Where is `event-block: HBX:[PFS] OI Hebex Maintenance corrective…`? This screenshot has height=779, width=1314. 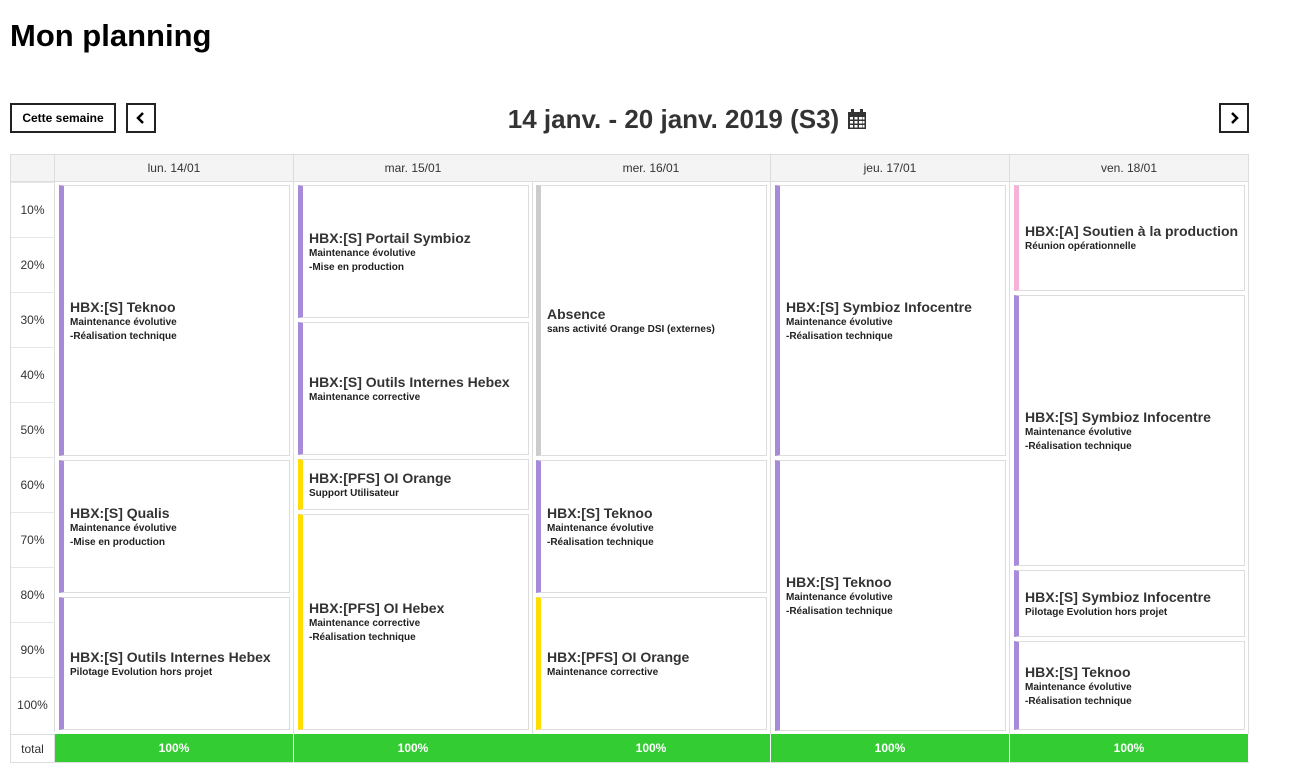 event-block: HBX:[PFS] OI Hebex Maintenance corrective… is located at coordinates (413, 622).